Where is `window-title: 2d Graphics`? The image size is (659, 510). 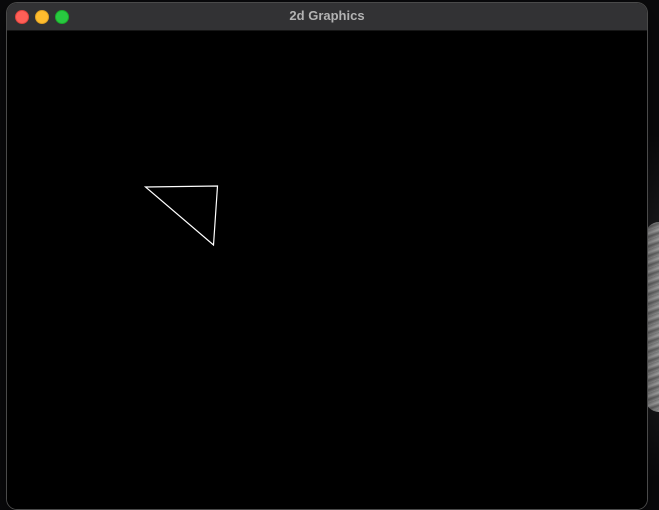
window-title: 2d Graphics is located at coordinates (327, 15).